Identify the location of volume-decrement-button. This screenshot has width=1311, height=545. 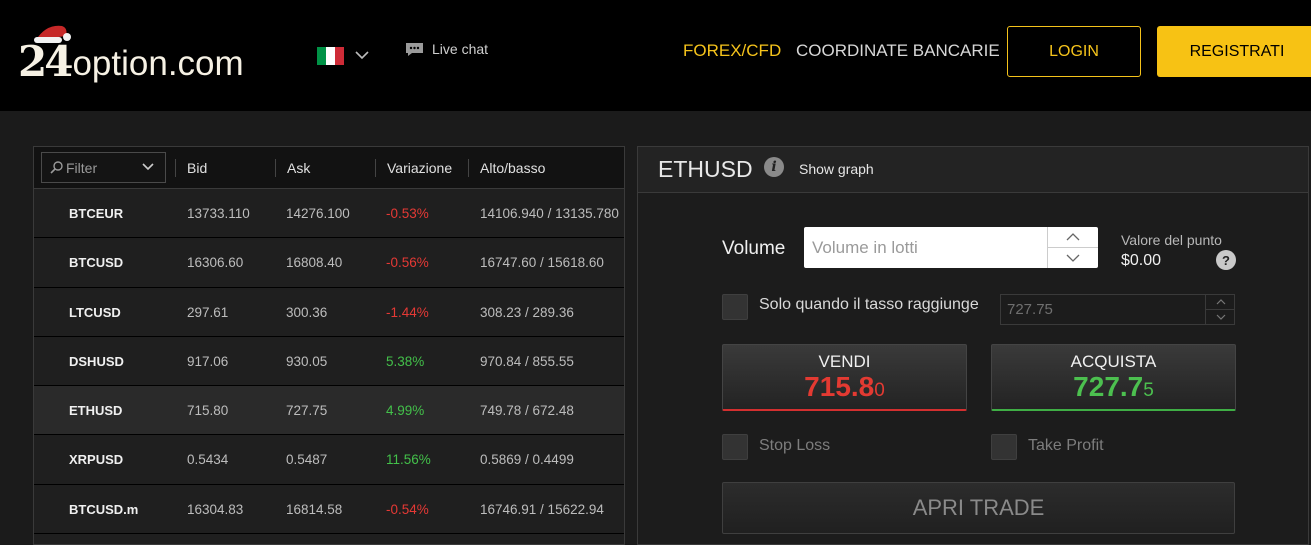
(1073, 257).